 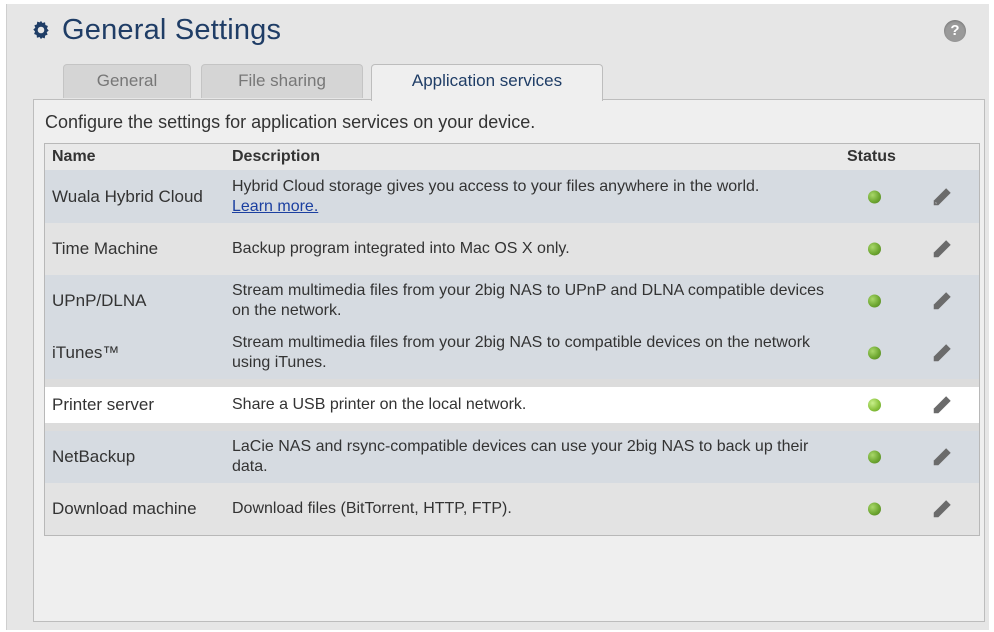 I want to click on gear-icon, so click(x=41, y=30).